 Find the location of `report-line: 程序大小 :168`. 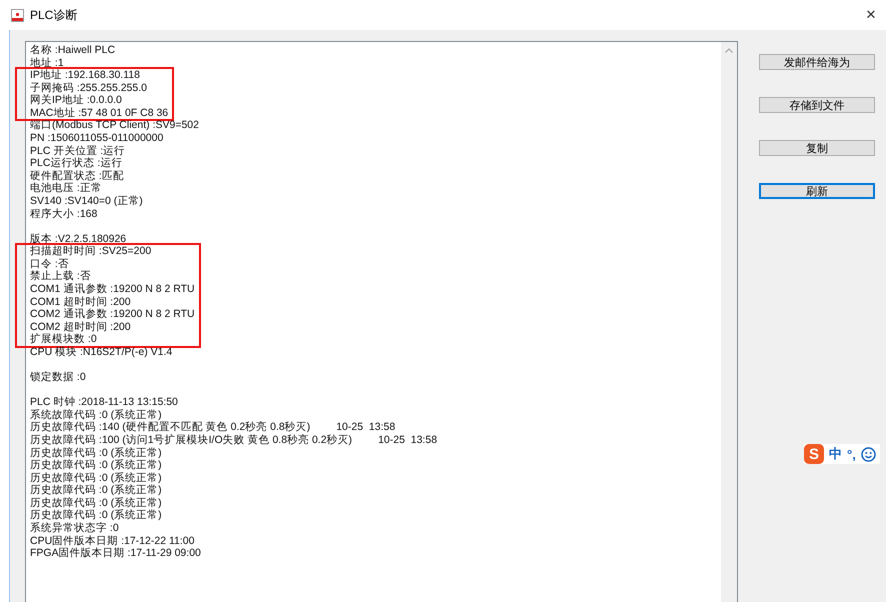

report-line: 程序大小 :168 is located at coordinates (64, 214).